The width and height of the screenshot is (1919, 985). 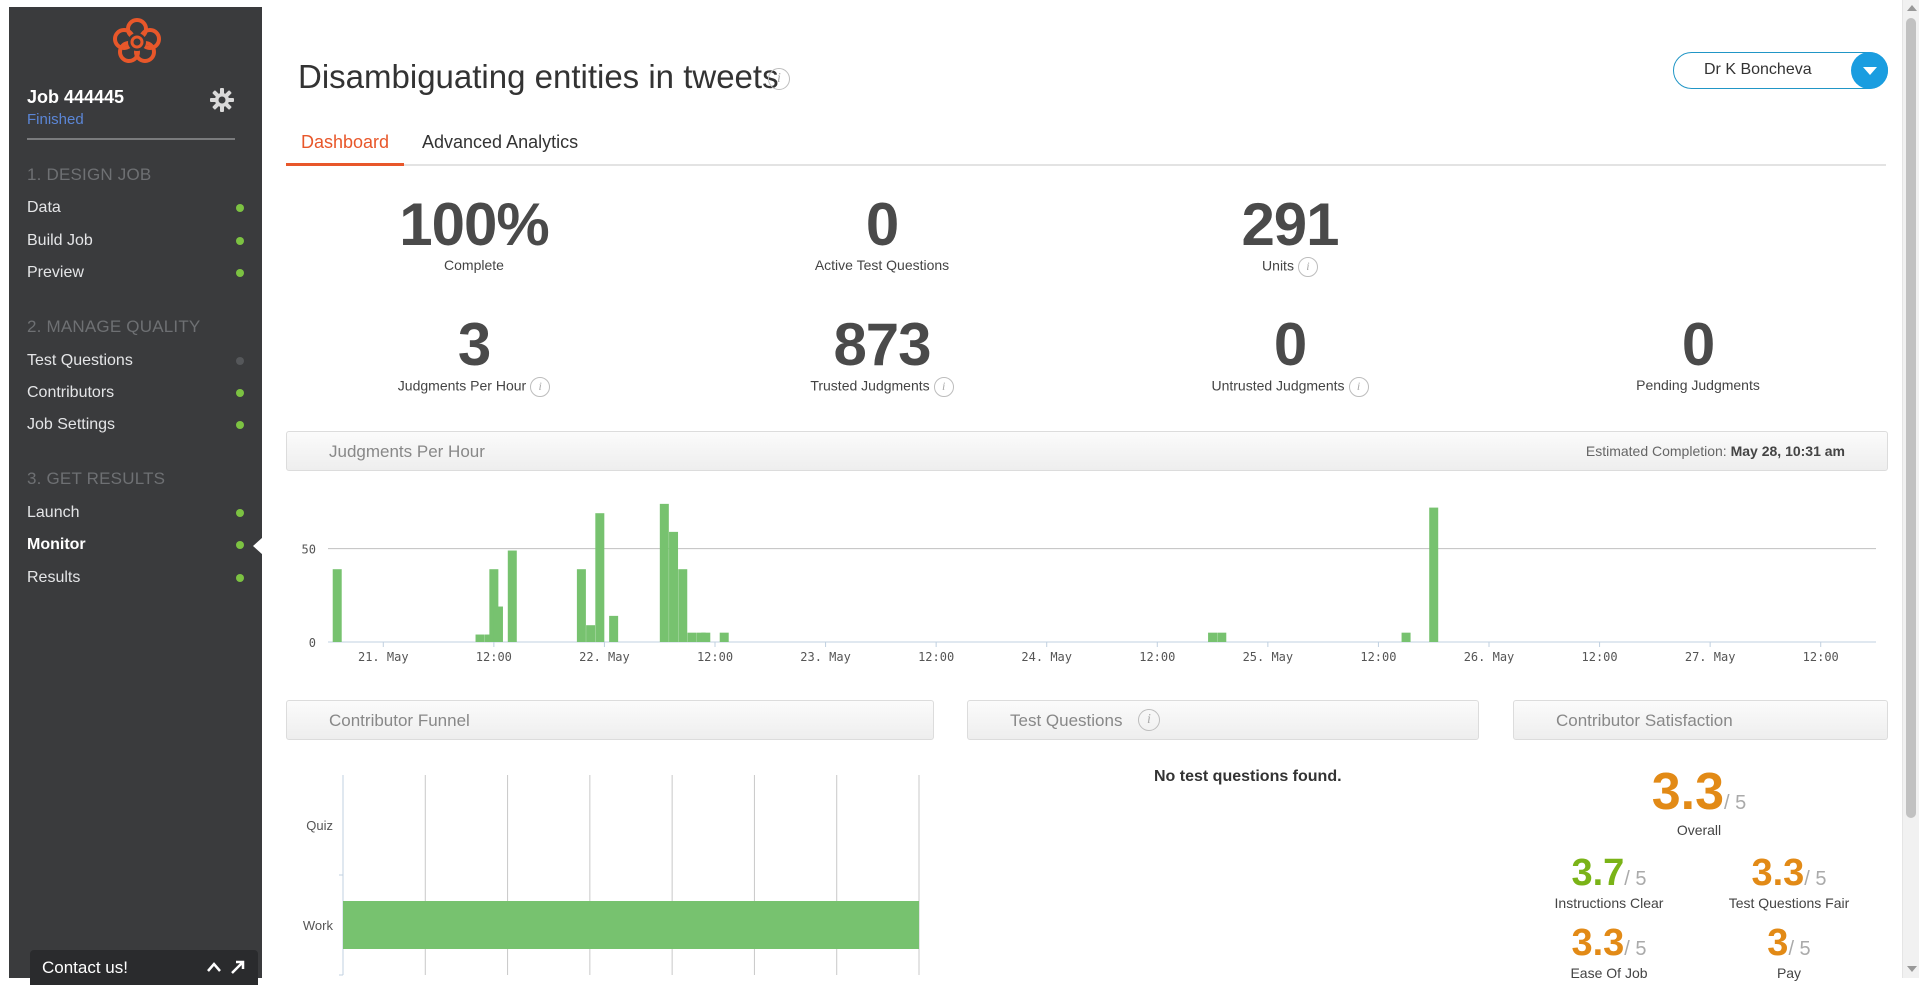 What do you see at coordinates (144, 967) in the screenshot?
I see `contact-us-button: Contact us!` at bounding box center [144, 967].